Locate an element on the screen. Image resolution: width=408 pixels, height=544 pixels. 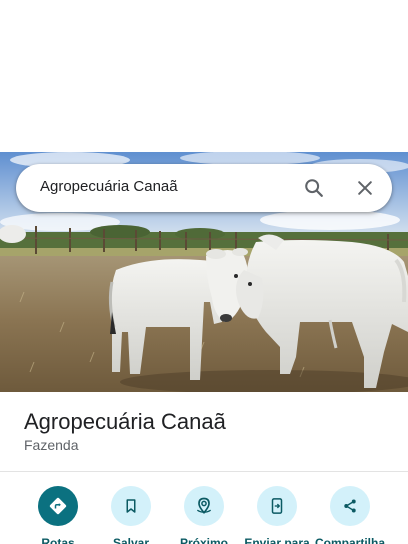
bookmark-icon is located at coordinates (131, 506).